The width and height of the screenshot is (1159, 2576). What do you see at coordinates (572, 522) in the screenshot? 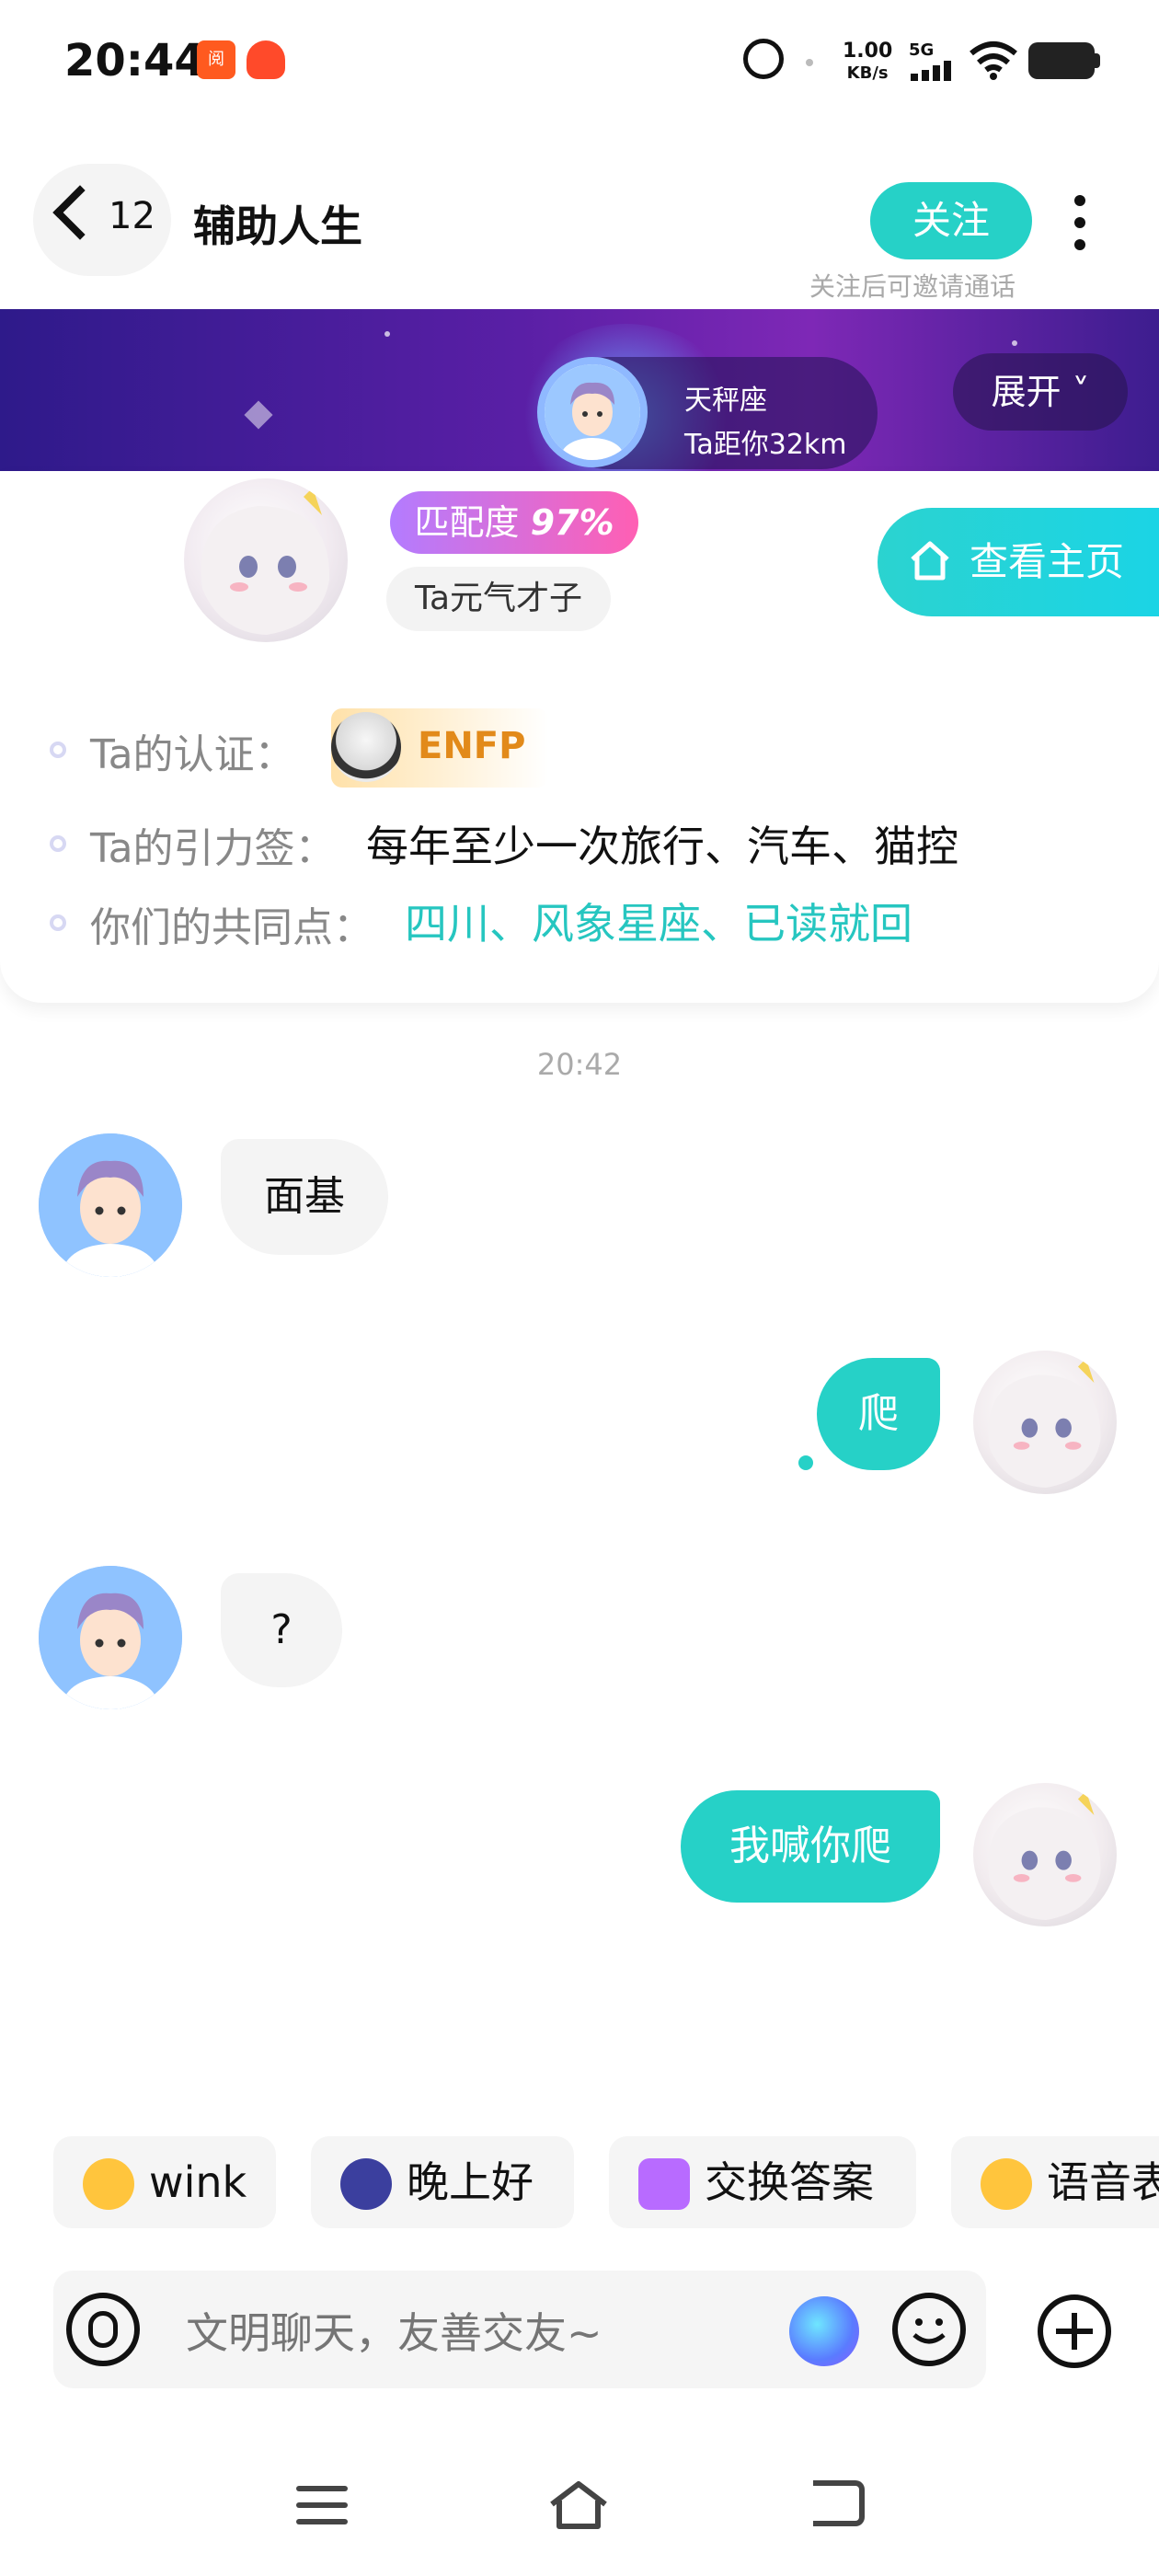
I see `match-value: 97%` at bounding box center [572, 522].